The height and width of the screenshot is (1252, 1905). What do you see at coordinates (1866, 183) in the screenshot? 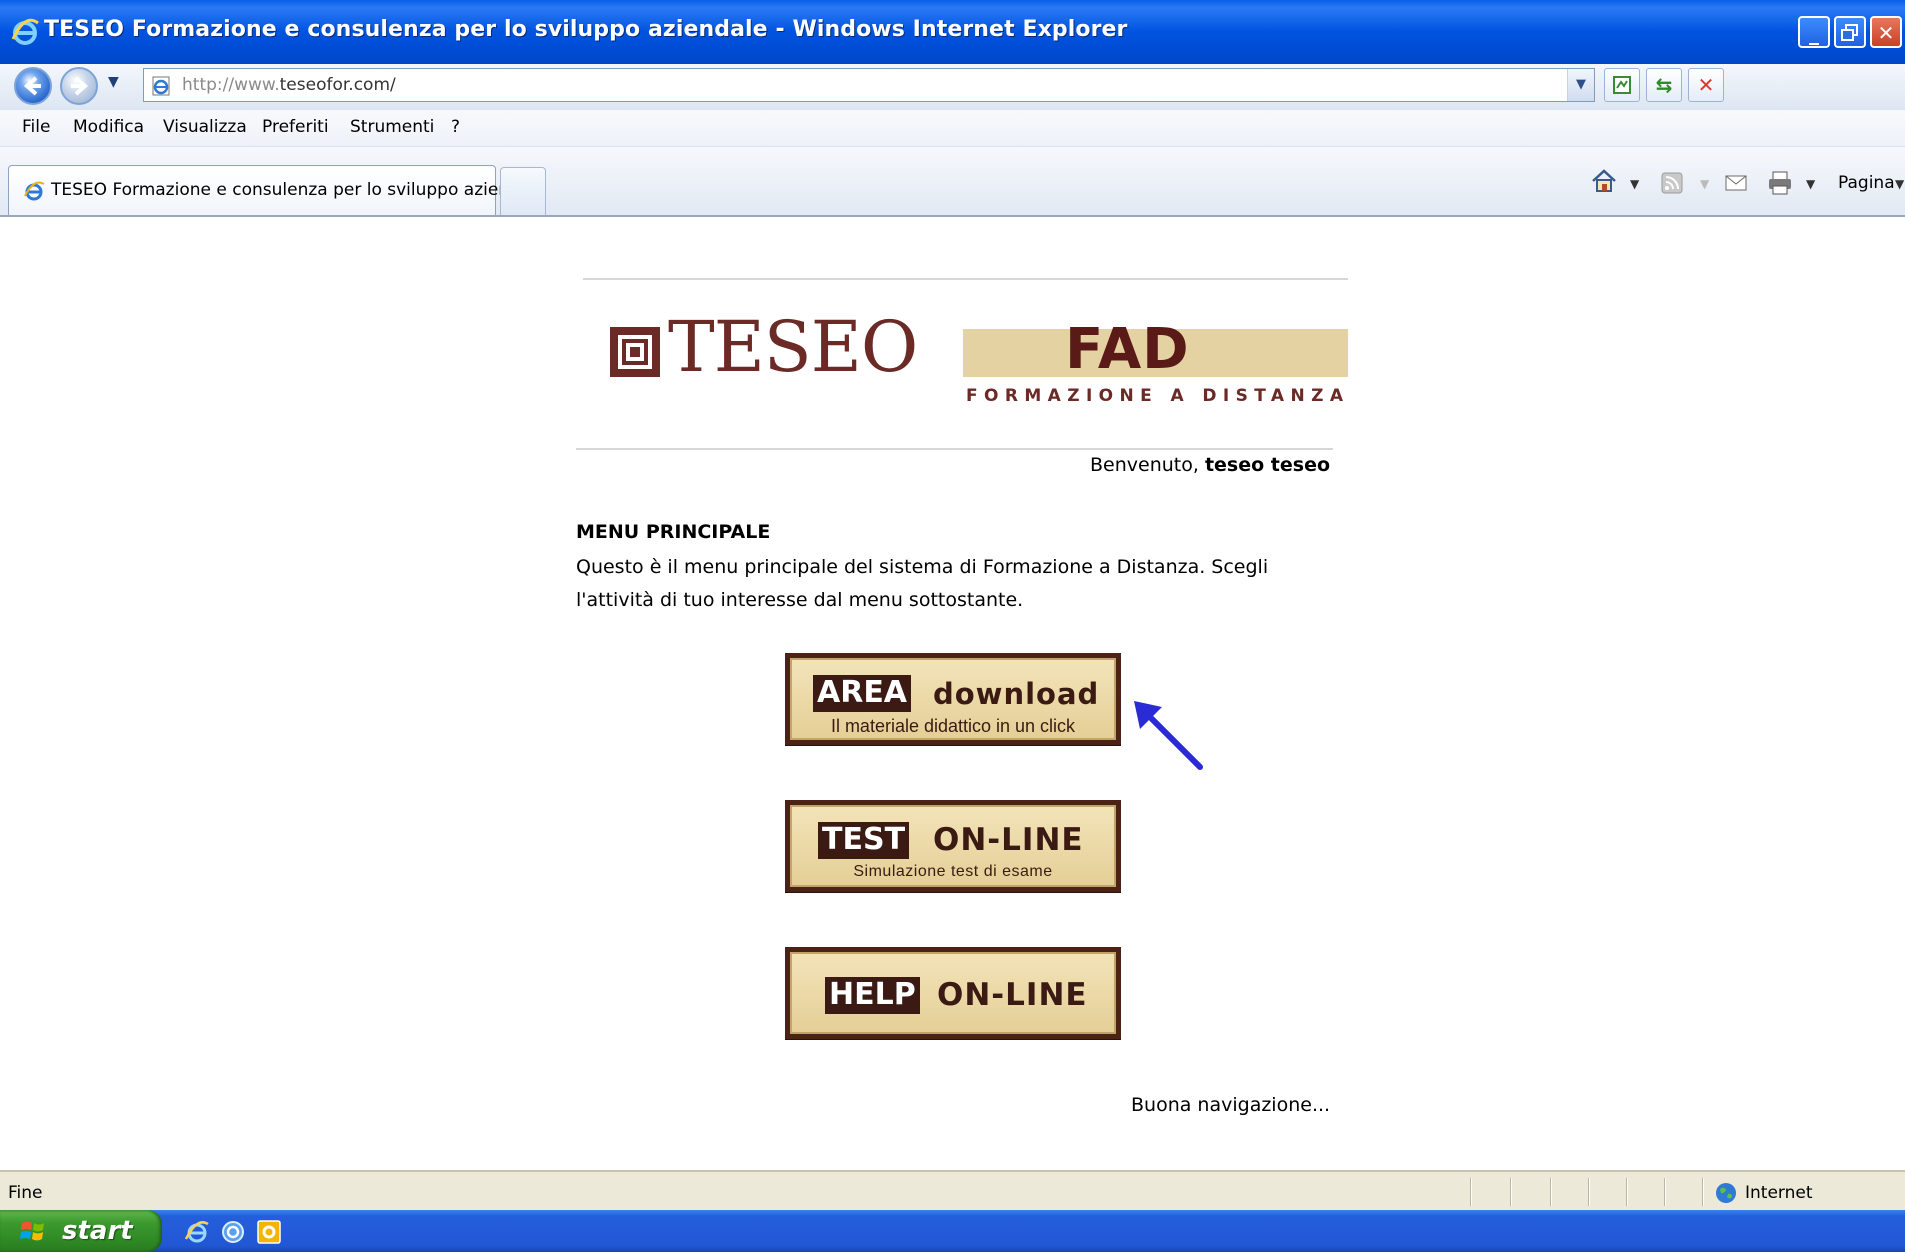
I see `page-menu-label: Pagina` at bounding box center [1866, 183].